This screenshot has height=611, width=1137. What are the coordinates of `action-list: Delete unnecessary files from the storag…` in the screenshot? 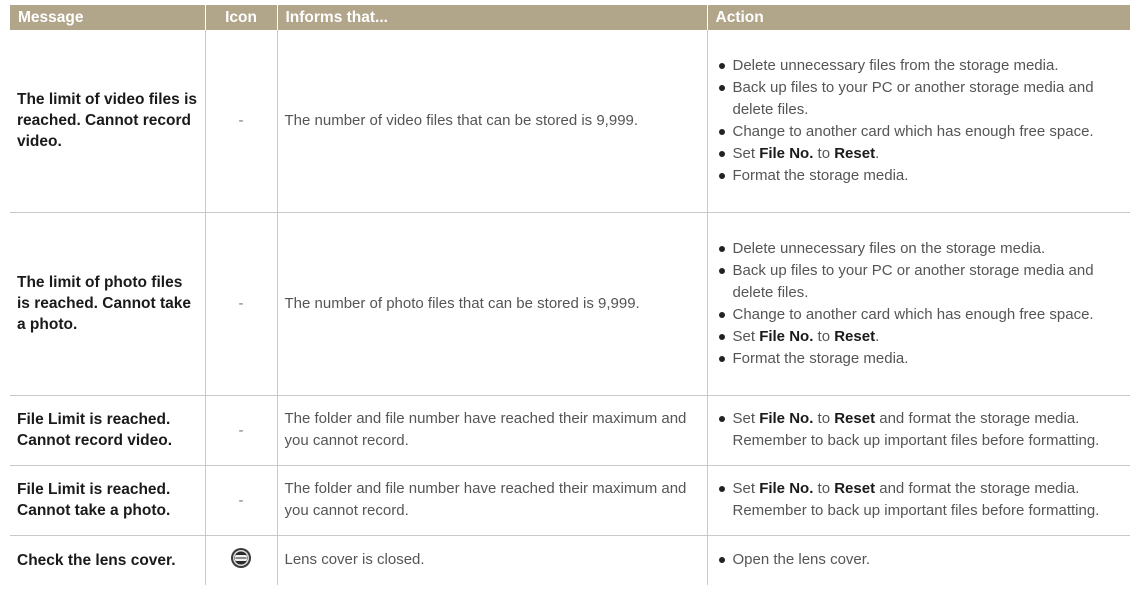 It's located at (919, 121).